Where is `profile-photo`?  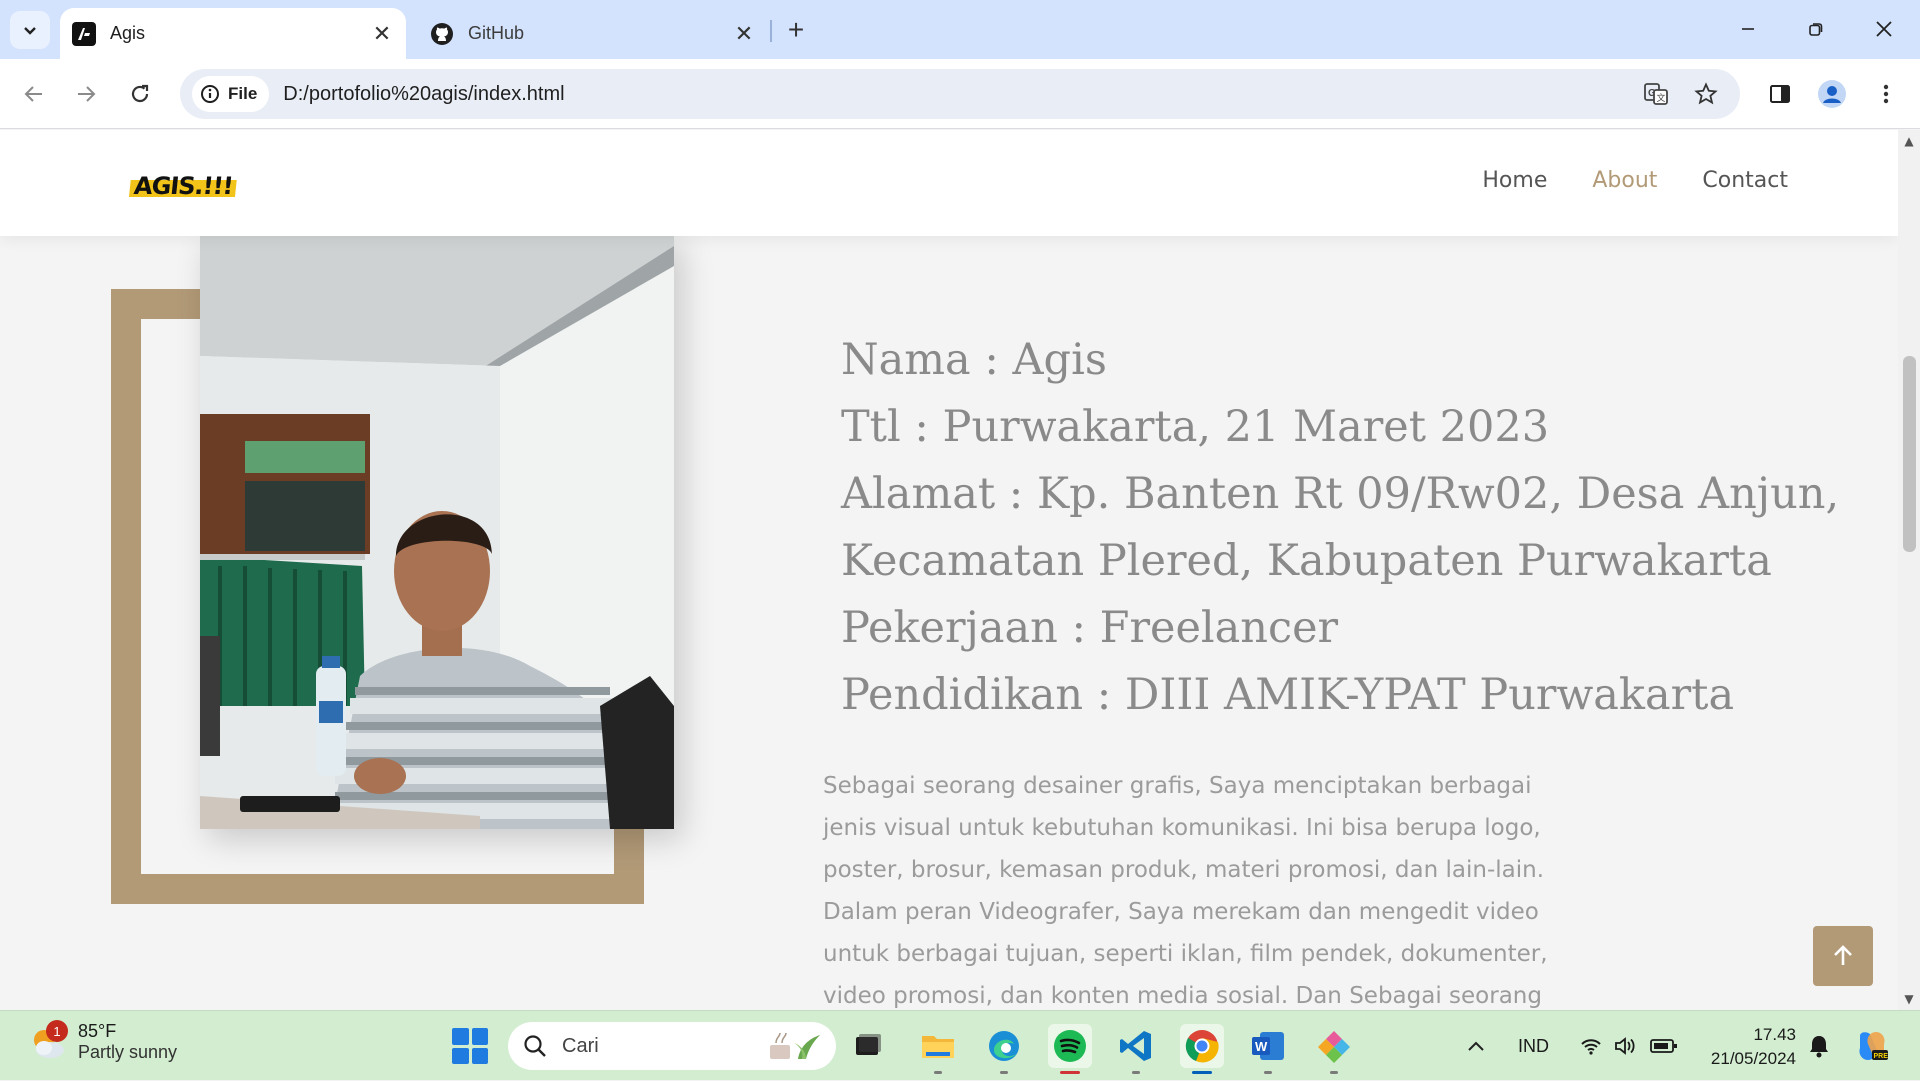
profile-photo is located at coordinates (437, 532).